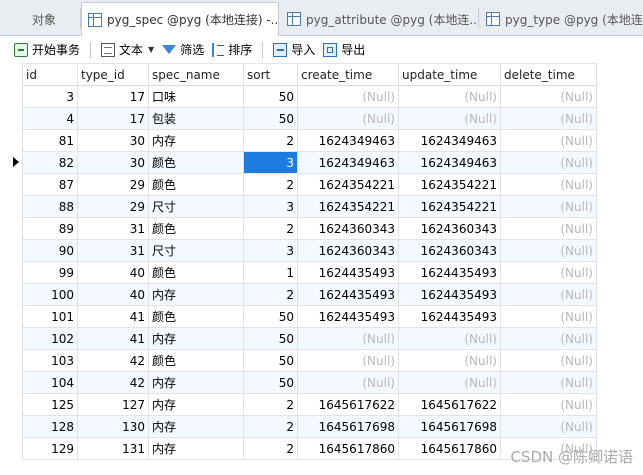  I want to click on export-button: 导出, so click(344, 50).